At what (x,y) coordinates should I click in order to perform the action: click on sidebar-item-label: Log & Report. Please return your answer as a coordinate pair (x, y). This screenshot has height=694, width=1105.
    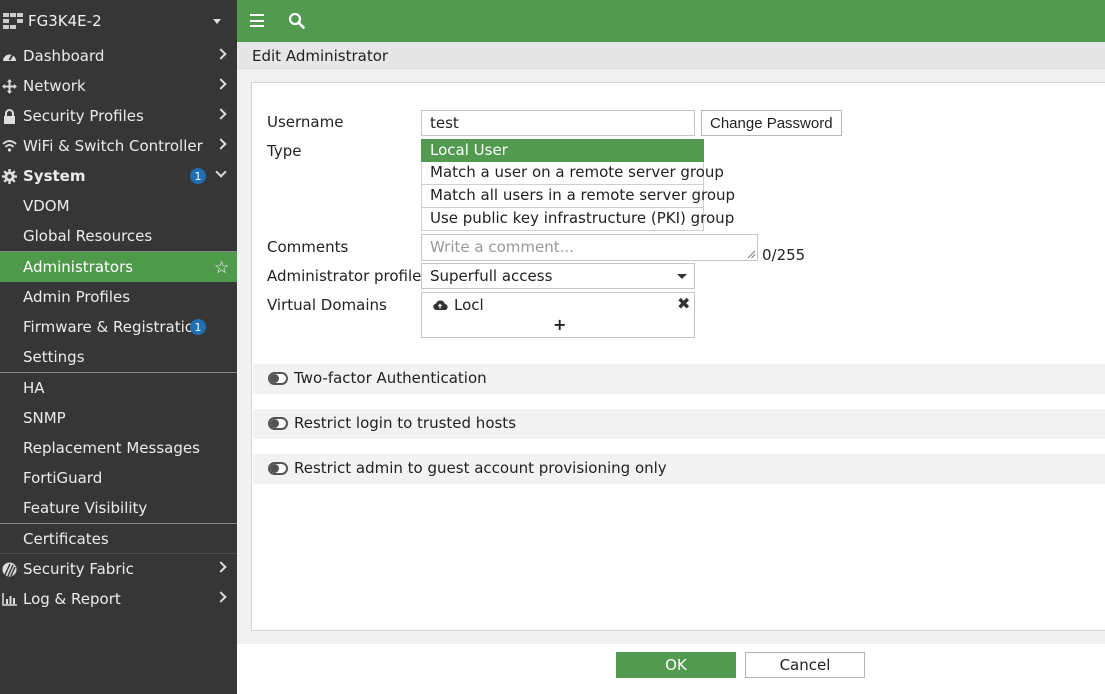
    Looking at the image, I should click on (72, 599).